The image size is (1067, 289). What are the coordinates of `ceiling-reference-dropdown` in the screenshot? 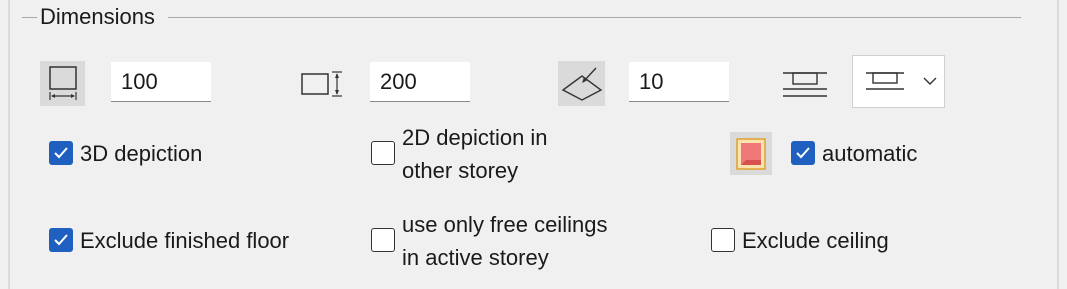 It's located at (898, 81).